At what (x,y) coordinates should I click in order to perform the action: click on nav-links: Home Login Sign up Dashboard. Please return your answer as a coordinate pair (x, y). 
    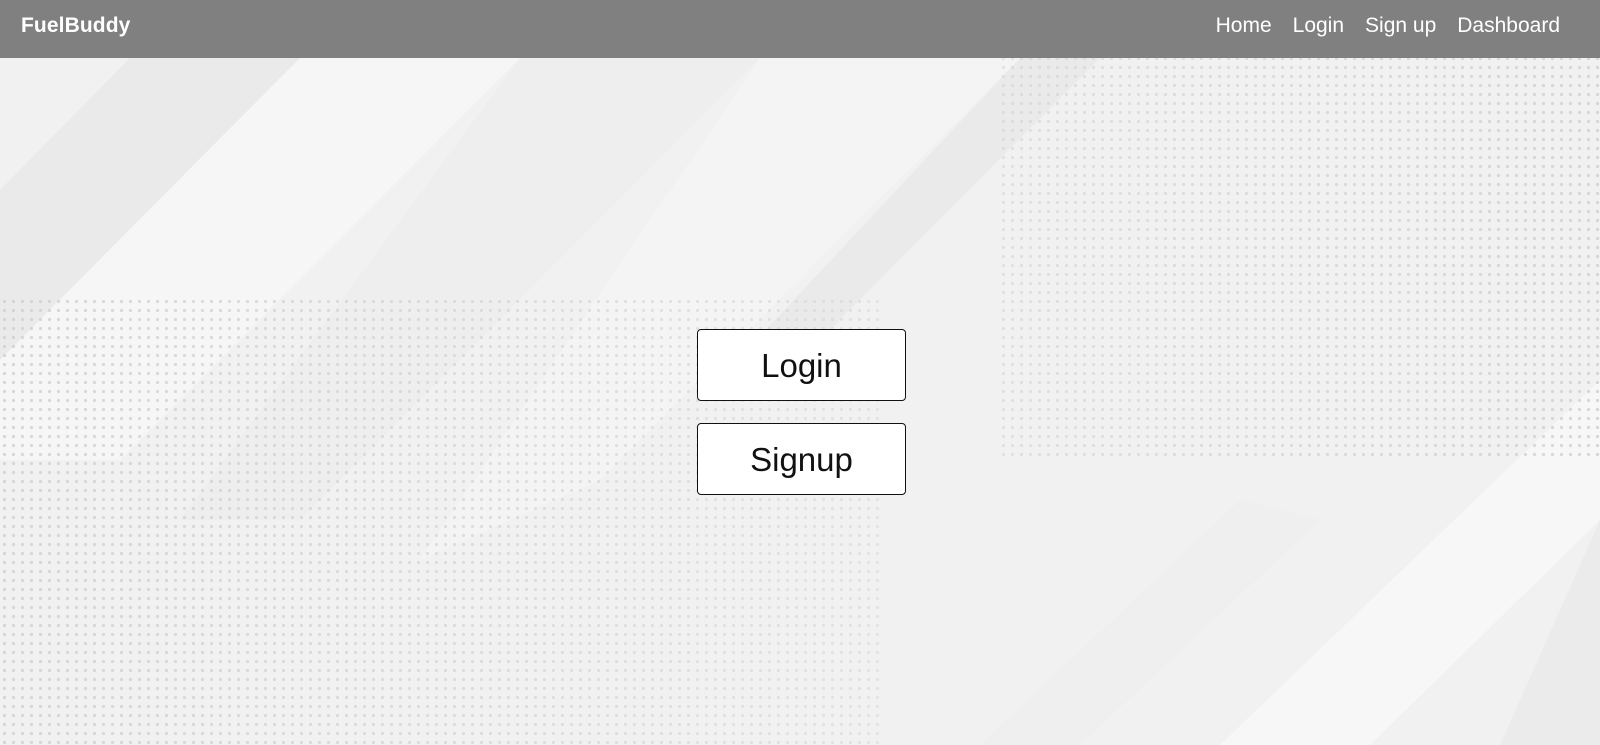
    Looking at the image, I should click on (1388, 26).